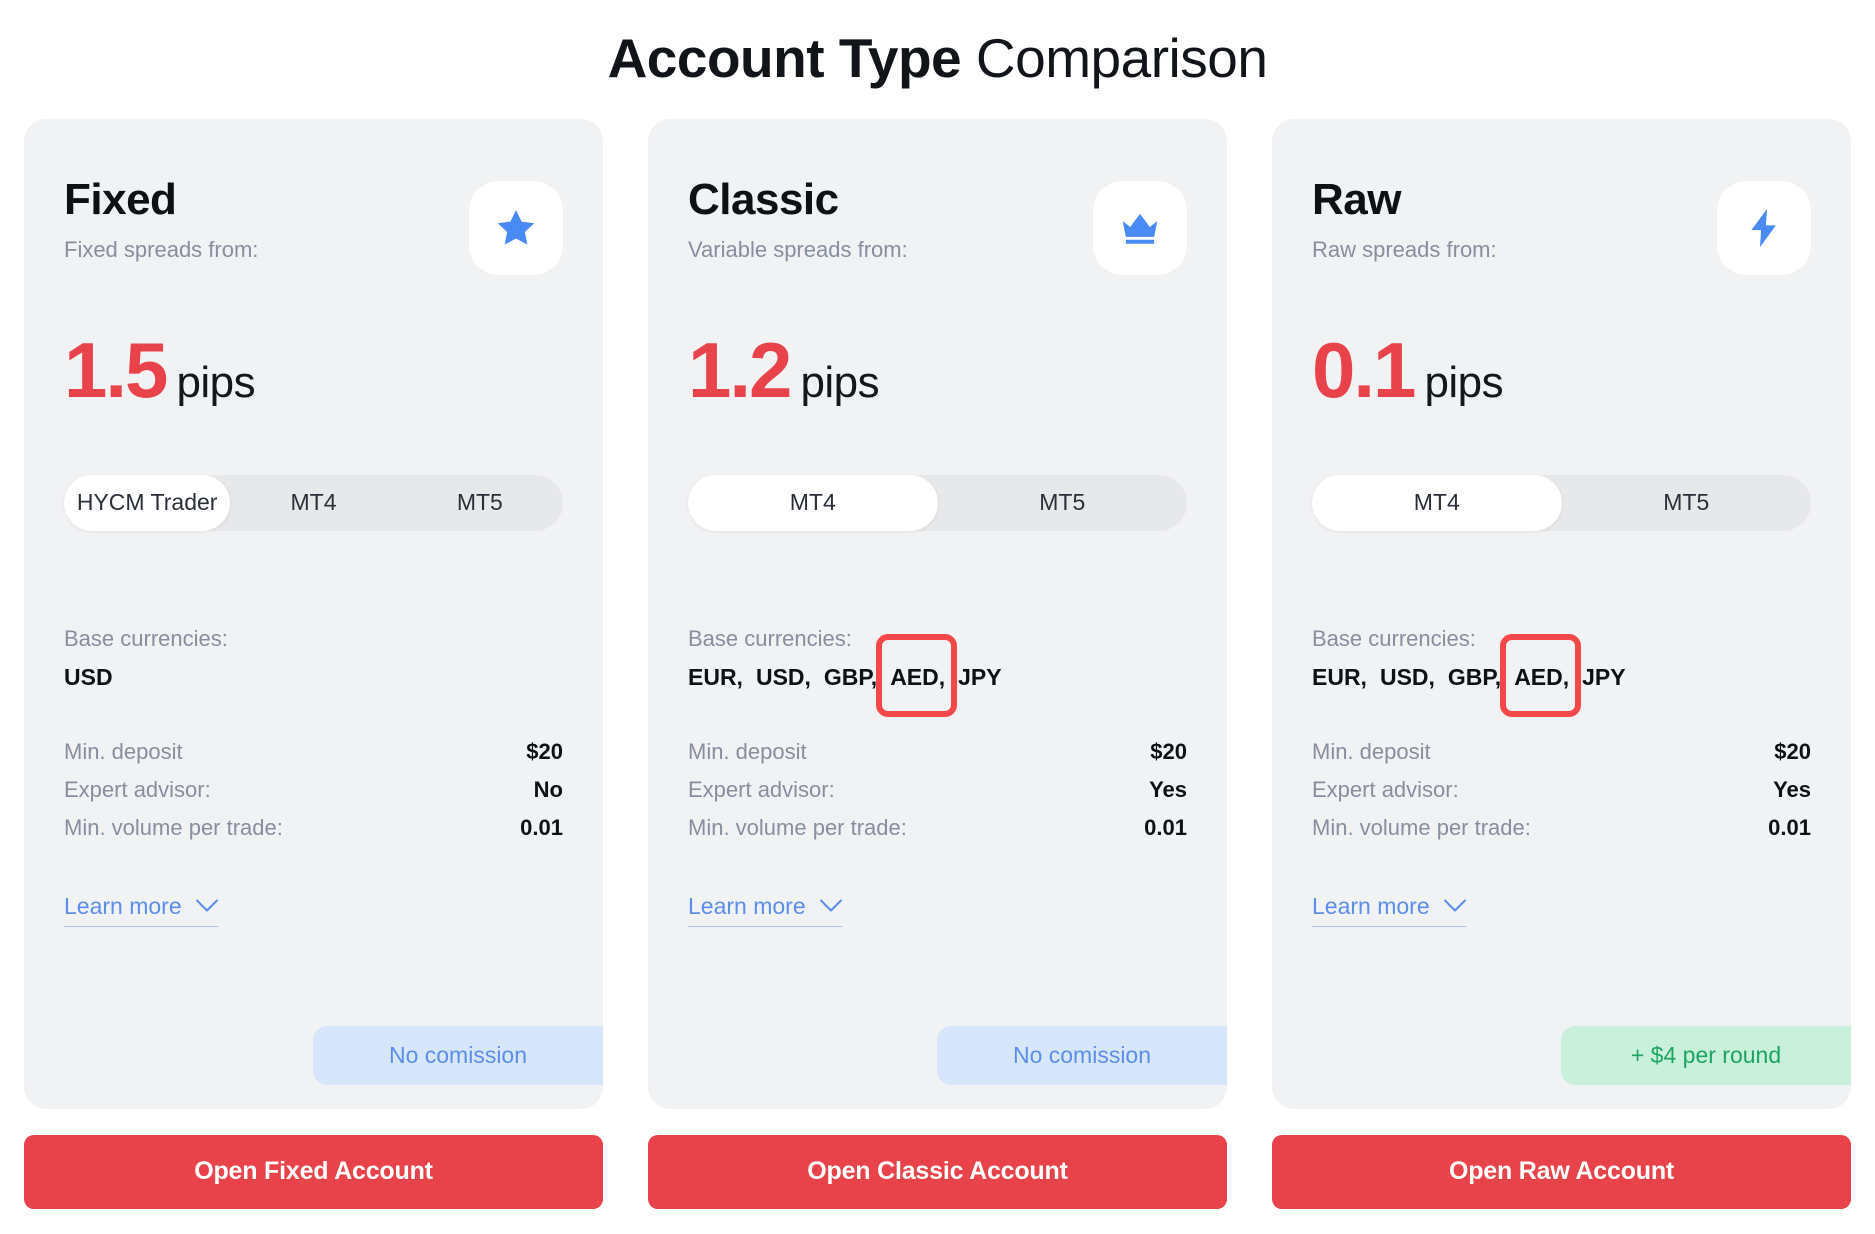 This screenshot has height=1234, width=1875. I want to click on lightning-icon, so click(1764, 228).